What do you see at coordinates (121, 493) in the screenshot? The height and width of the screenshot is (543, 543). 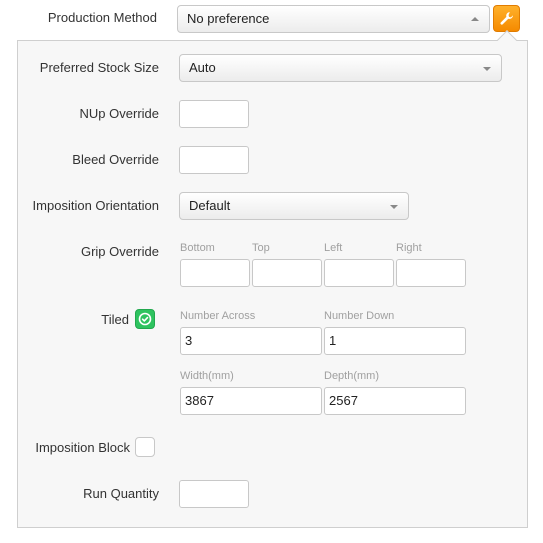 I see `run-quantity-label: Run Quantity` at bounding box center [121, 493].